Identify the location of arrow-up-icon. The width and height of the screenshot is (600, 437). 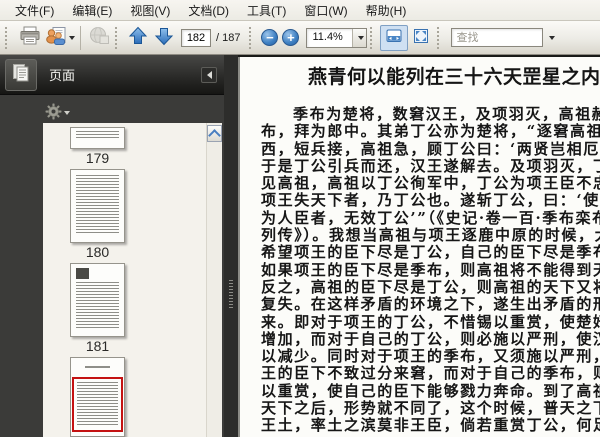
(138, 37).